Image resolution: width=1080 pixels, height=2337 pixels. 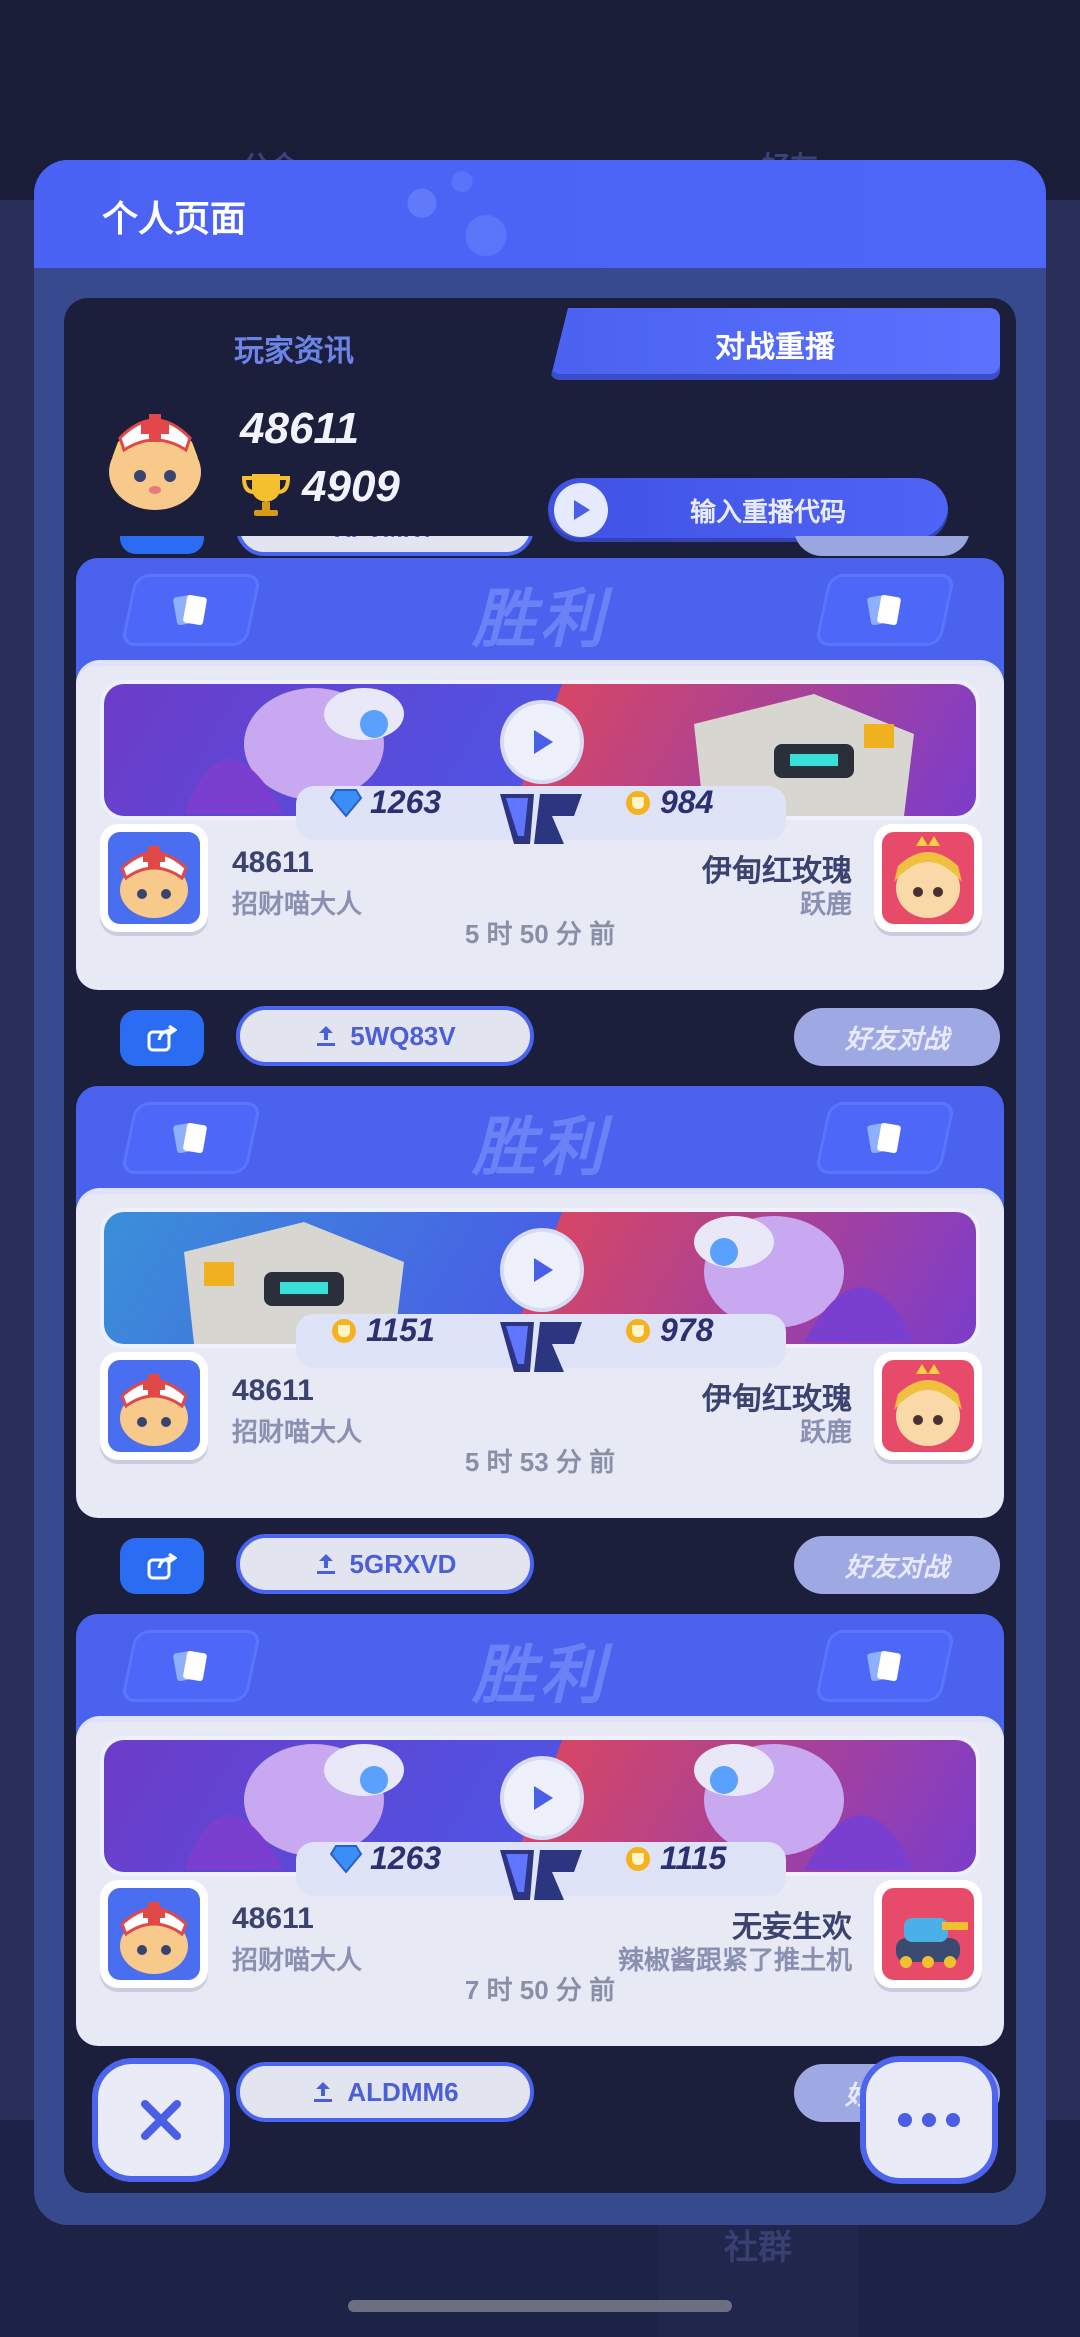 I want to click on match-actions-row: 5GRXVD 好友对战, so click(x=540, y=1569).